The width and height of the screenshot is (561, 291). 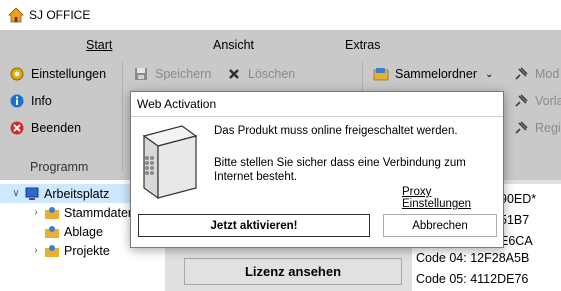 I want to click on computer-icon, so click(x=32, y=193).